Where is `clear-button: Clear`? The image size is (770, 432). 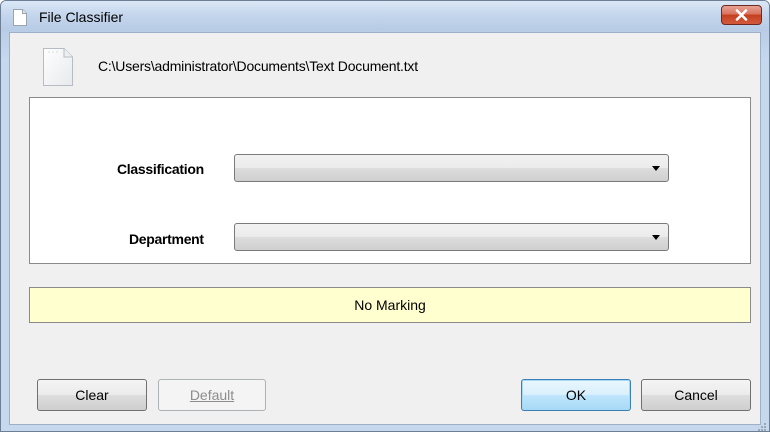 clear-button: Clear is located at coordinates (92, 395).